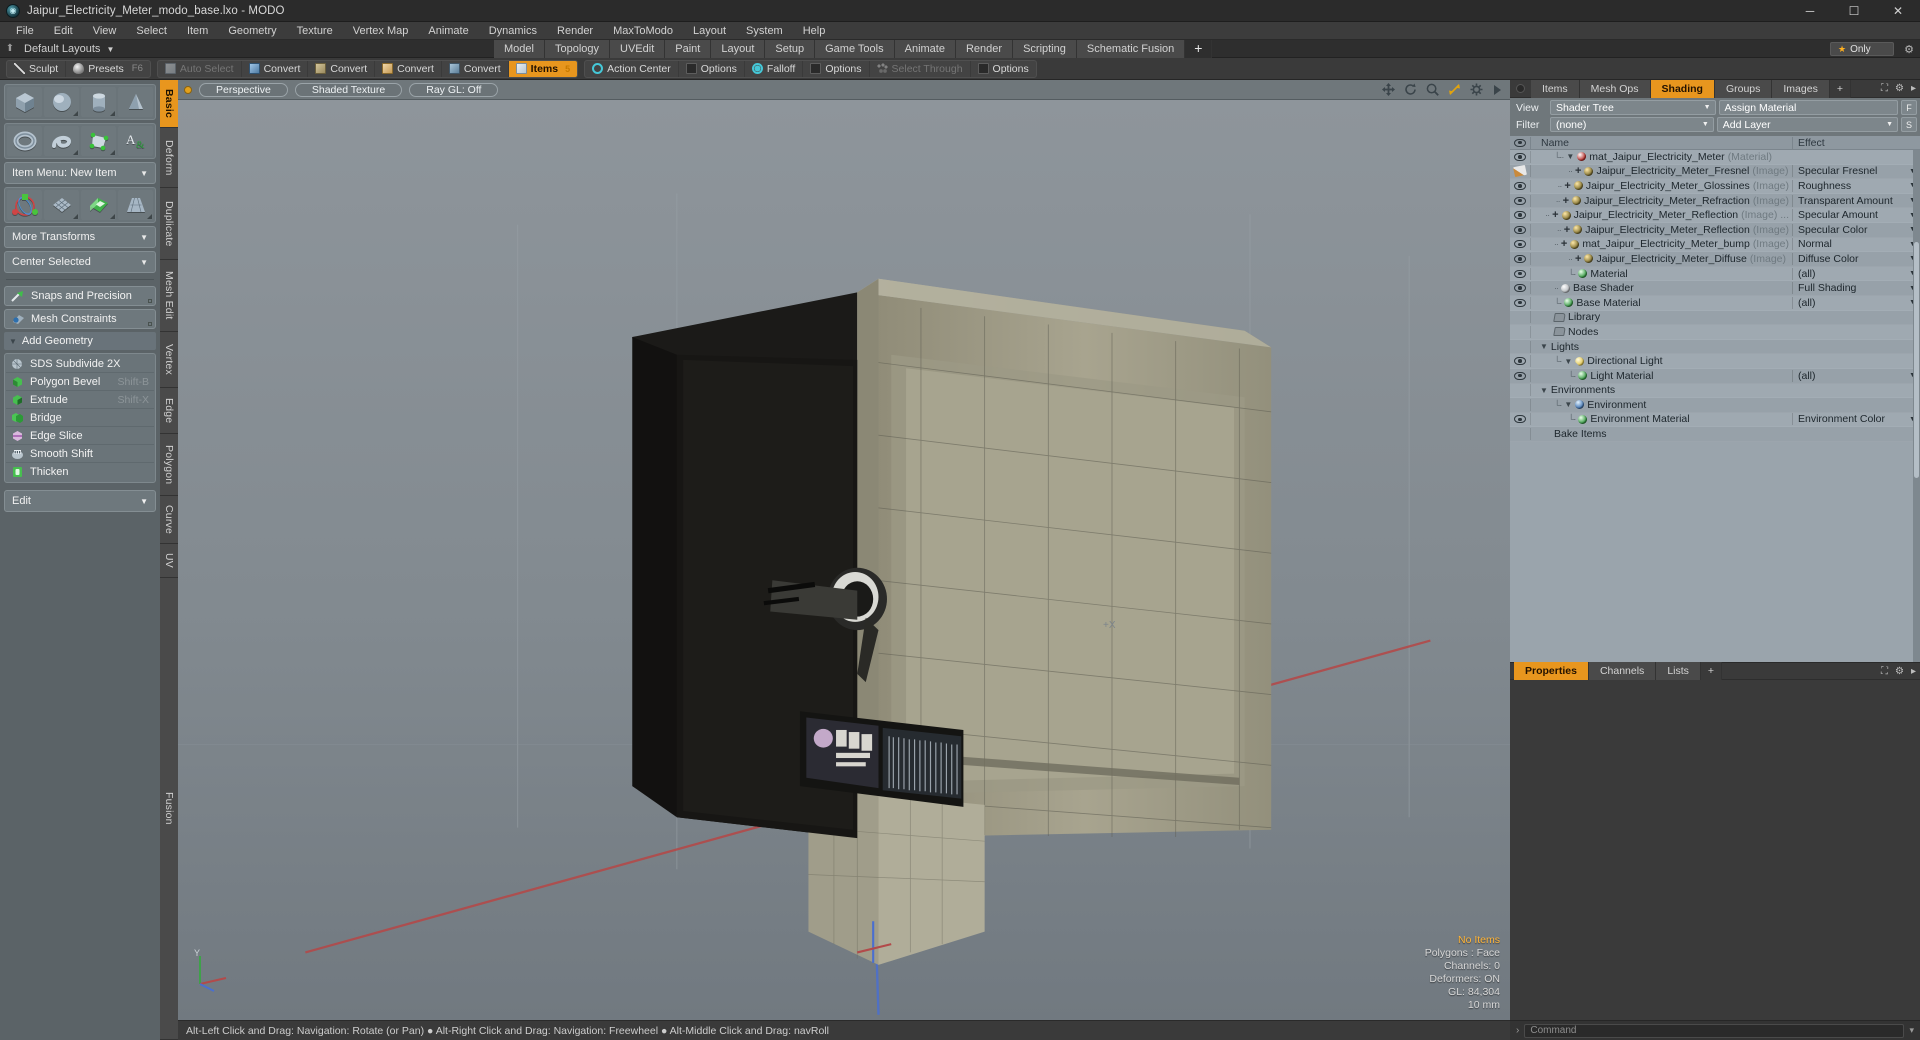 The image size is (1920, 1040). What do you see at coordinates (135, 205) in the screenshot?
I see `taper-mesh-button` at bounding box center [135, 205].